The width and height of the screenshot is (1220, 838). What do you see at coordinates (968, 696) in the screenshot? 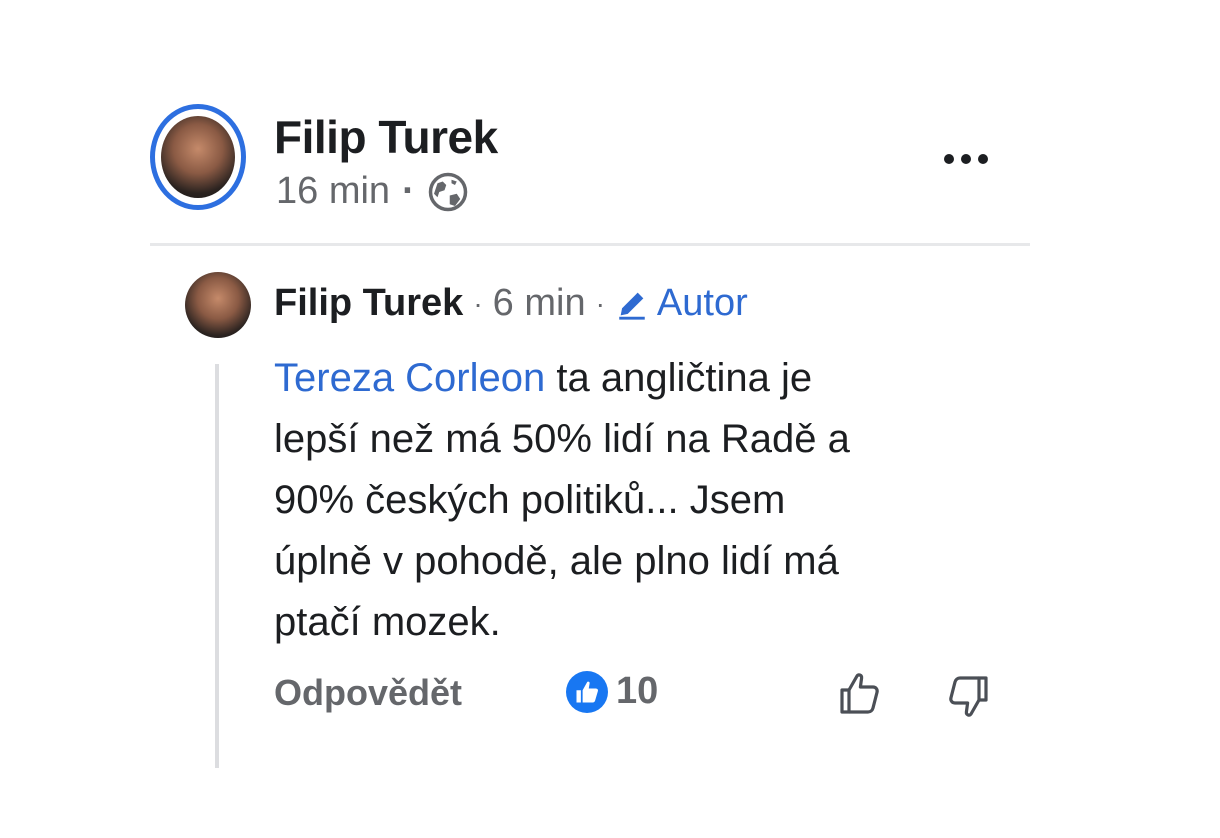
I see `thumbs-down-icon` at bounding box center [968, 696].